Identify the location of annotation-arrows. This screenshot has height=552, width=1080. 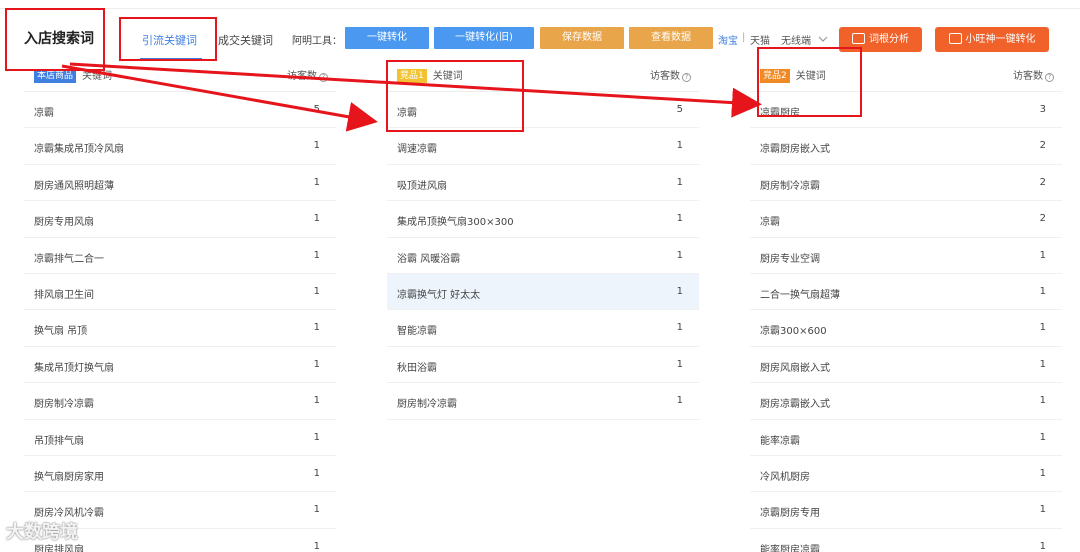
(411, 97).